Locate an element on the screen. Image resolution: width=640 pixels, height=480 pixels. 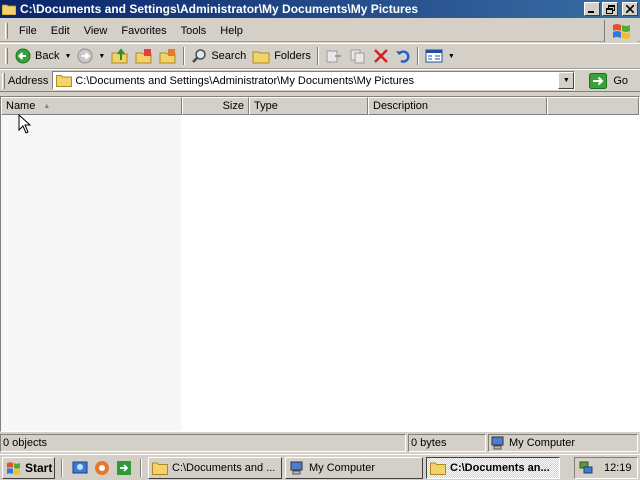
mouse-cursor-icon is located at coordinates (25, 124).